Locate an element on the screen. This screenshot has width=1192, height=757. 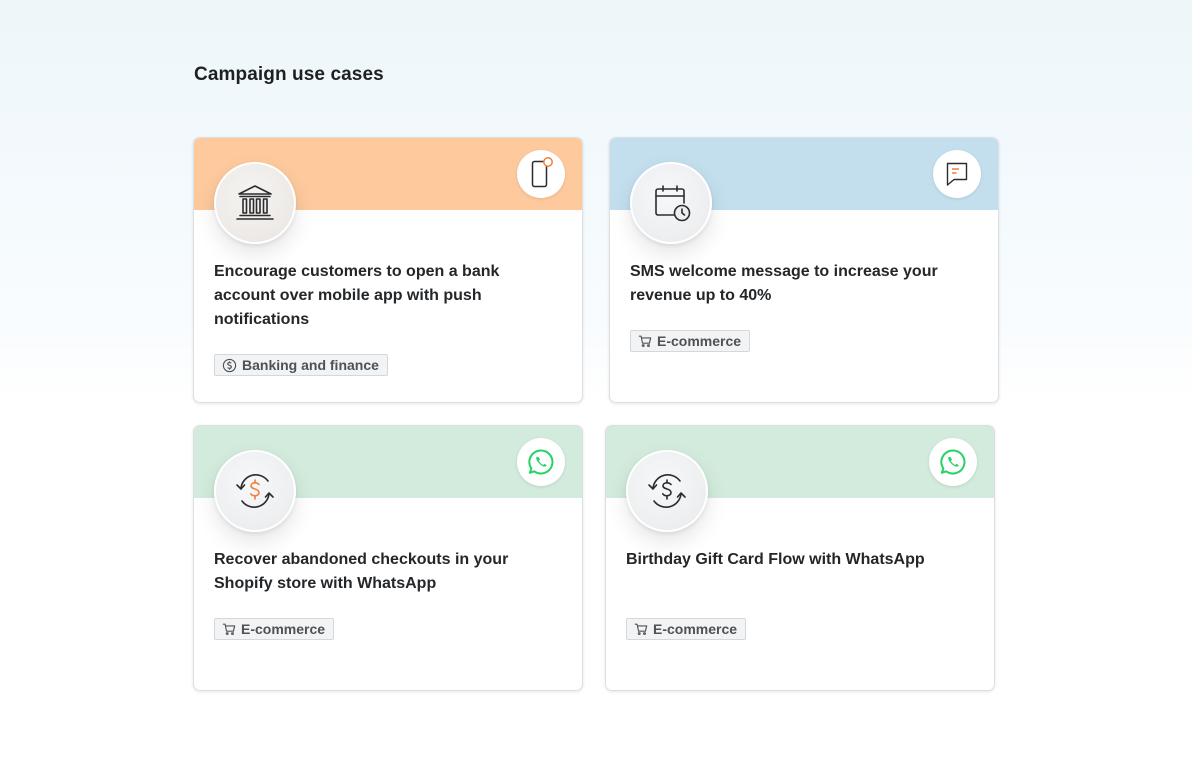
mobile-push-icon is located at coordinates (541, 174).